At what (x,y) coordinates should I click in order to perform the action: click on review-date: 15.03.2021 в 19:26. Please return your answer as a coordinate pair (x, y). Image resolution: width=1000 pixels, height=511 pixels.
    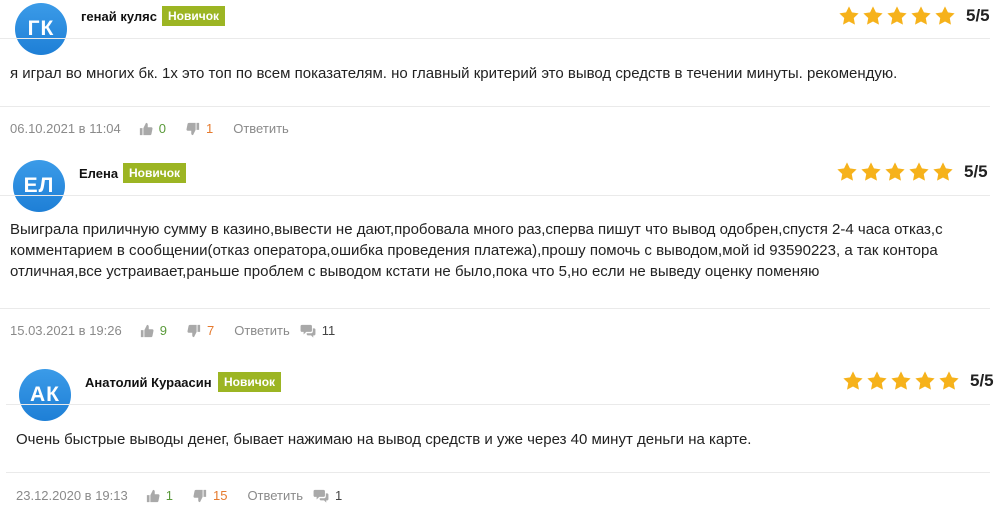
    Looking at the image, I should click on (66, 330).